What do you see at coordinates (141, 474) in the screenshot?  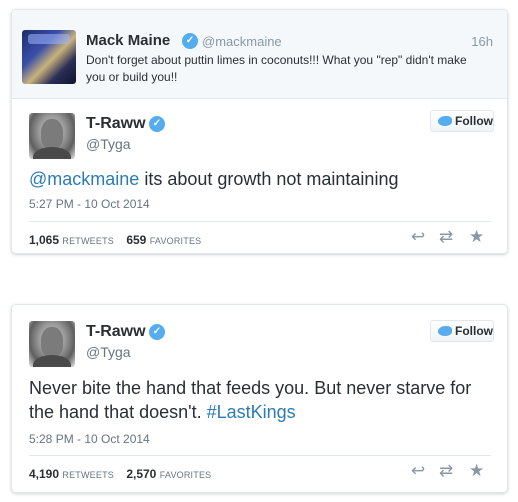 I see `favorite-count: 2,570` at bounding box center [141, 474].